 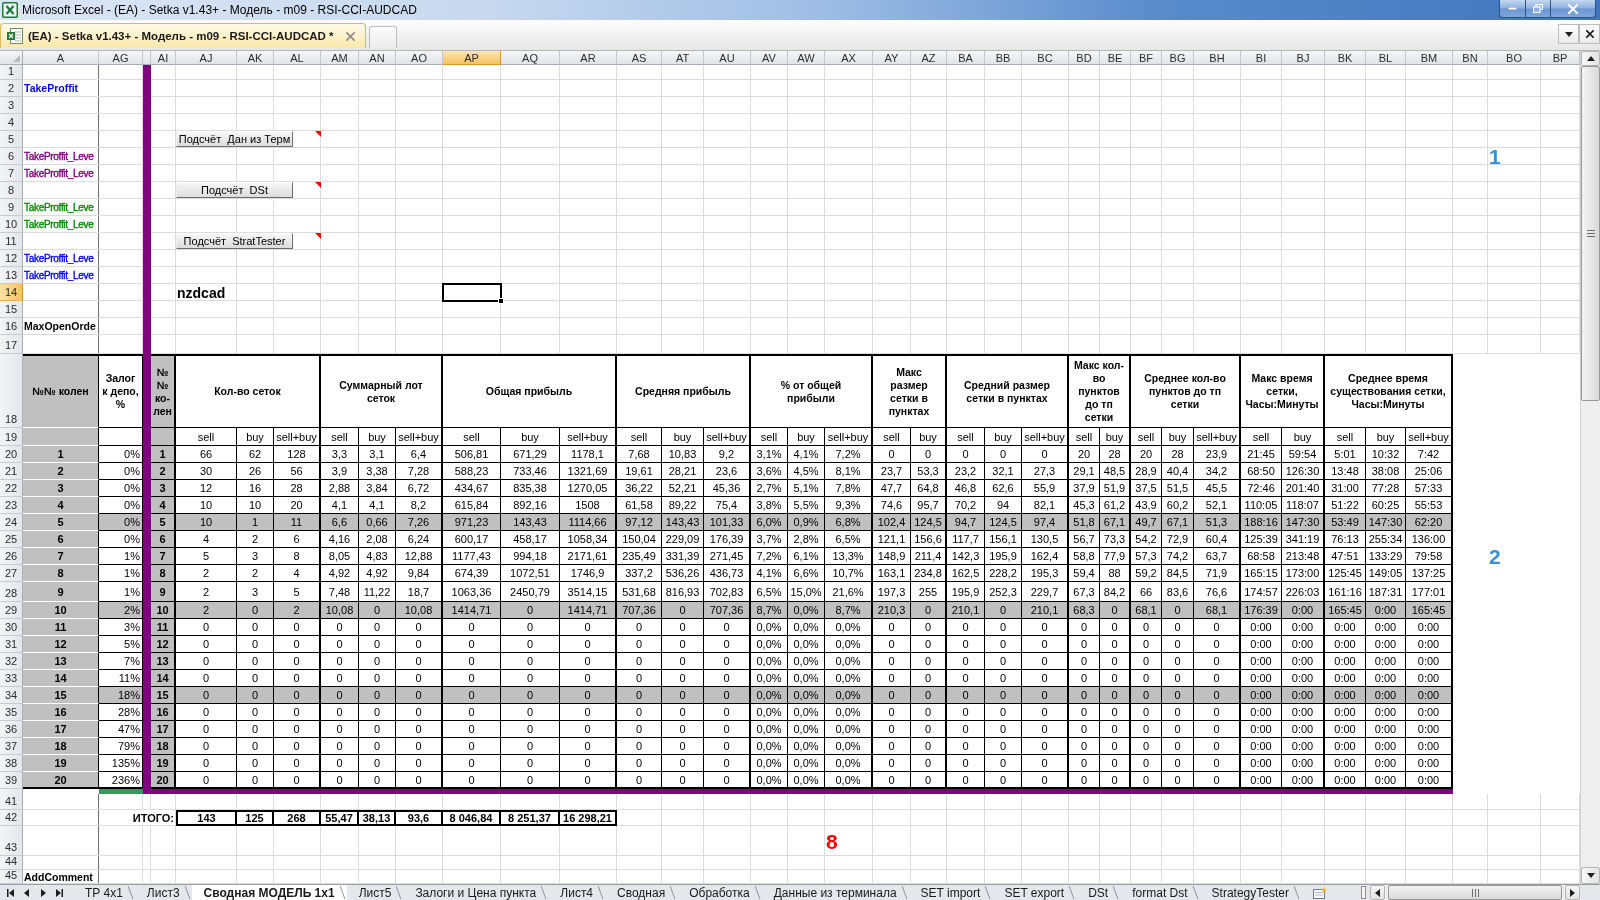 I want to click on row-header: 20, so click(x=11, y=454).